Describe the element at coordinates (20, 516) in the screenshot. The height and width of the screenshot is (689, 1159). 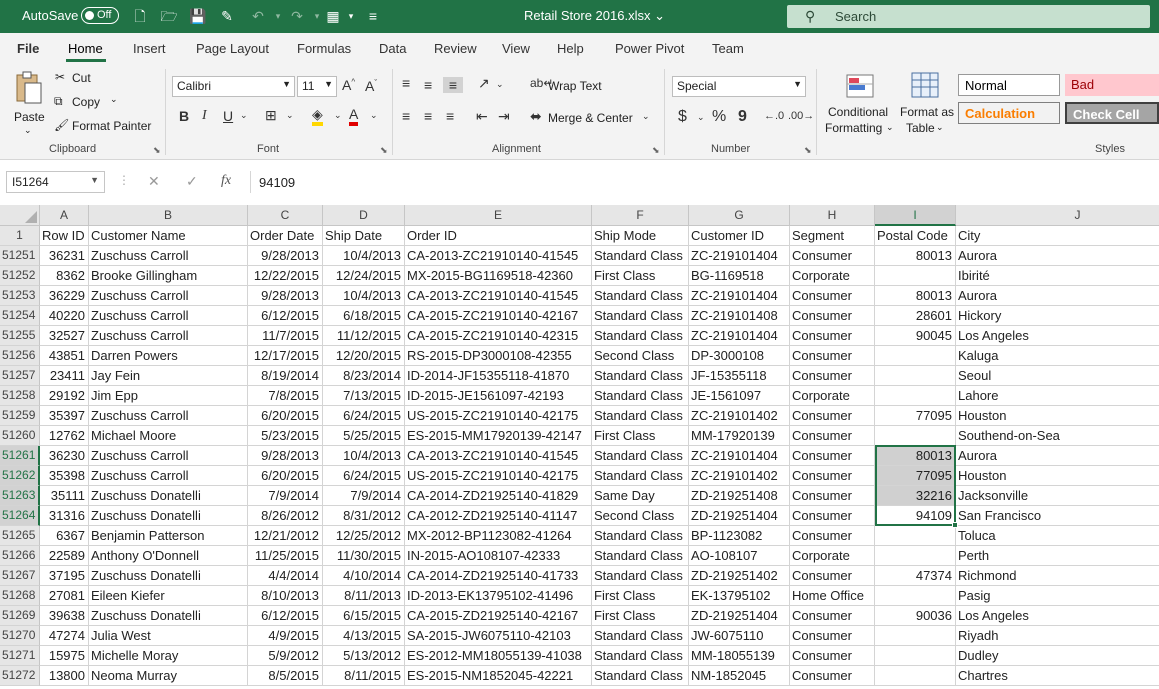
I see `row-header: 51264` at that location.